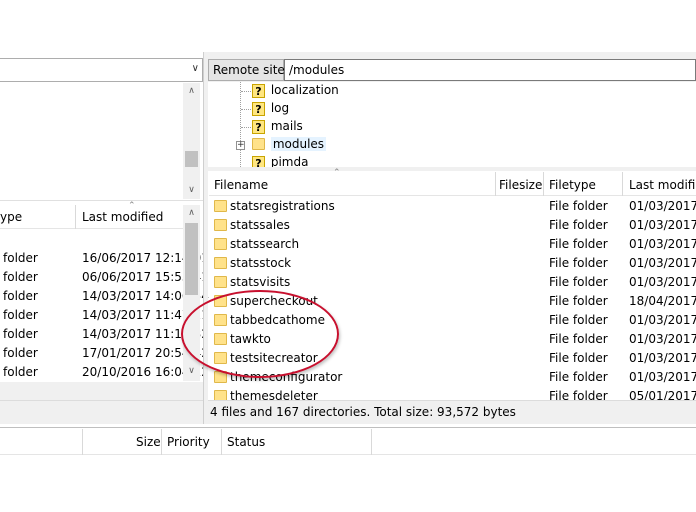 The width and height of the screenshot is (696, 512). What do you see at coordinates (248, 70) in the screenshot?
I see `remote-site-label: Remote site:` at bounding box center [248, 70].